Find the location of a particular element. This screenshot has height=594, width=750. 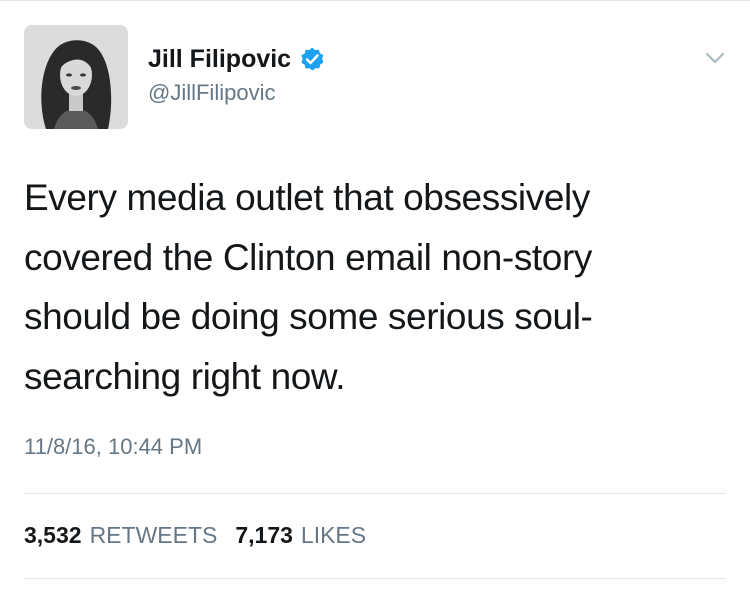

avatar is located at coordinates (76, 77).